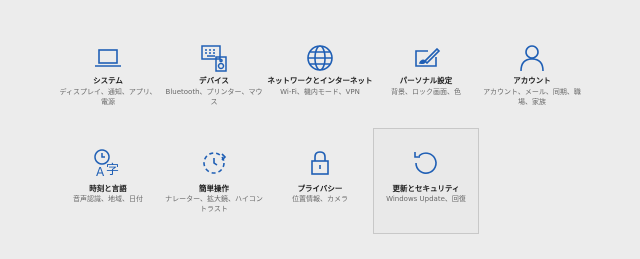  I want to click on tile-description: ディスプレイ、通知、アプリ、電源, so click(108, 97).